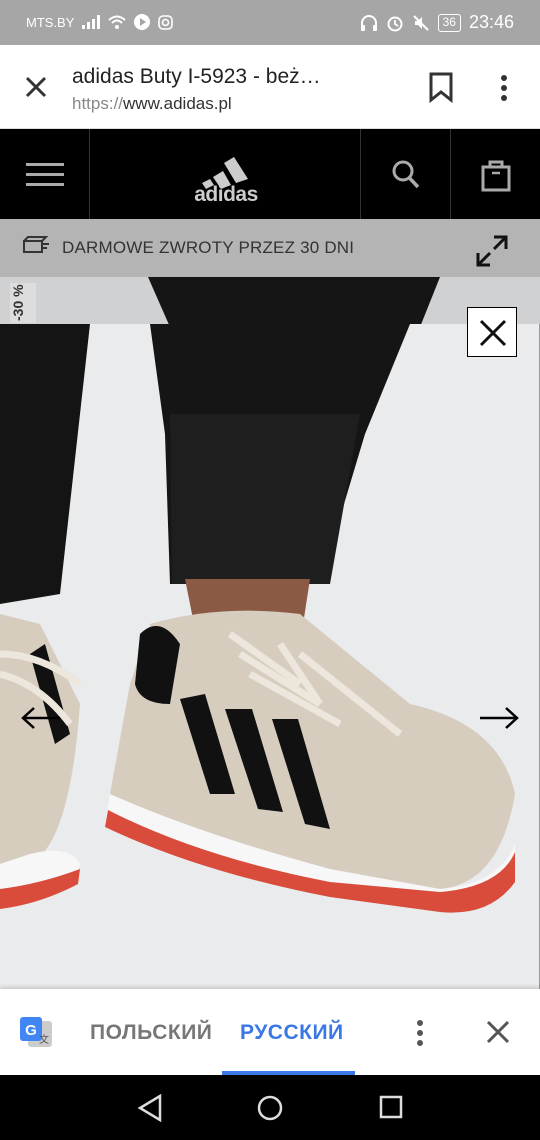 This screenshot has width=540, height=1140. I want to click on bookmark-icon, so click(441, 87).